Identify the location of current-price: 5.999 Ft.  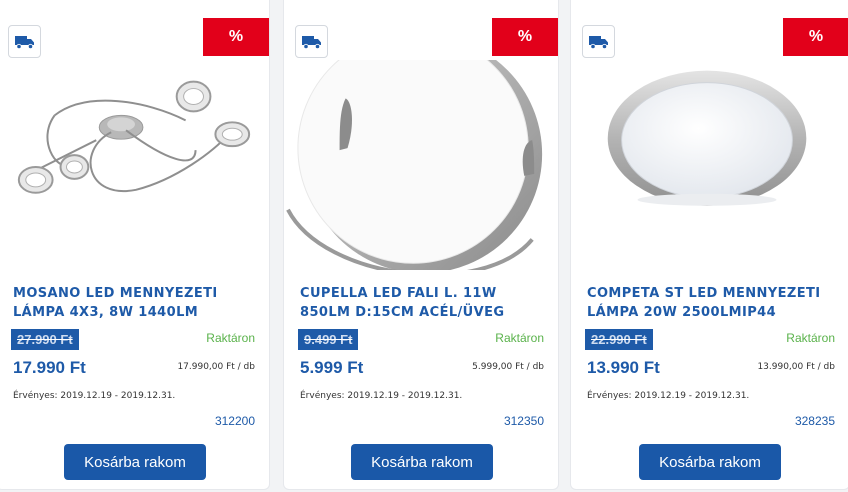
(332, 367).